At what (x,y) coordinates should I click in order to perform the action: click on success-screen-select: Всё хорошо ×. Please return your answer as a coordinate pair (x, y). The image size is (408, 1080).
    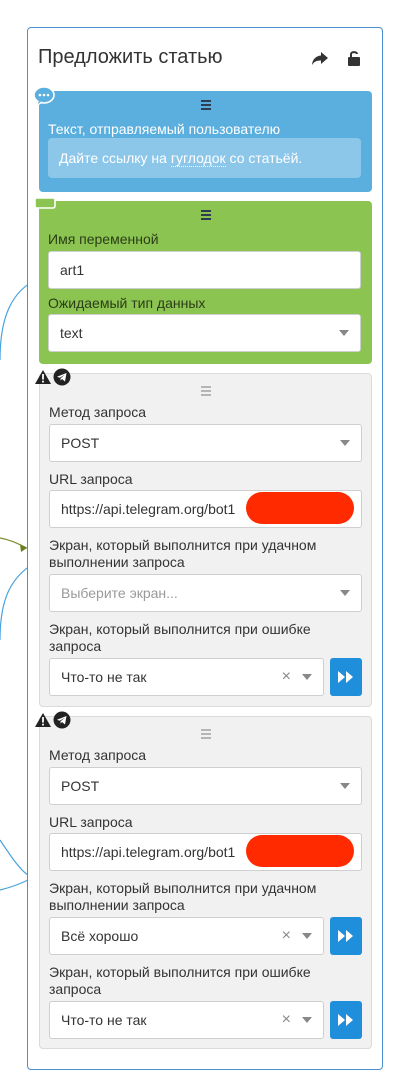
    Looking at the image, I should click on (186, 936).